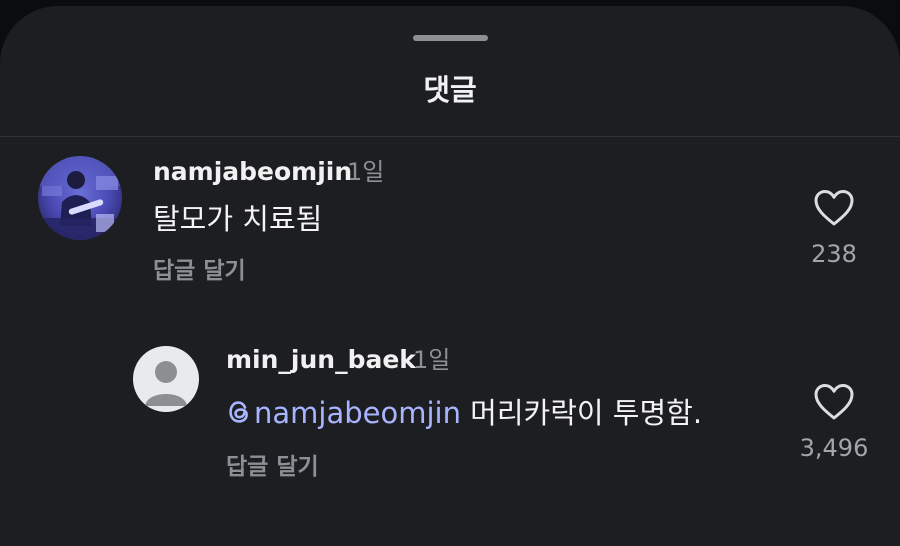 This screenshot has width=900, height=546. I want to click on sheet-drag-handle, so click(450, 38).